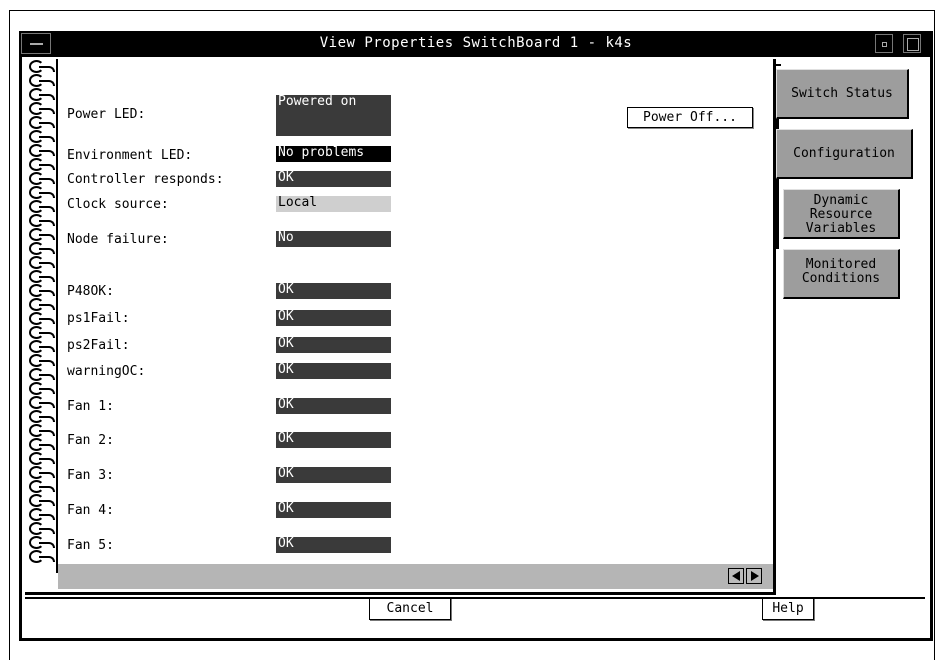 This screenshot has height=670, width=944. I want to click on controller-responds-value: OK, so click(333, 179).